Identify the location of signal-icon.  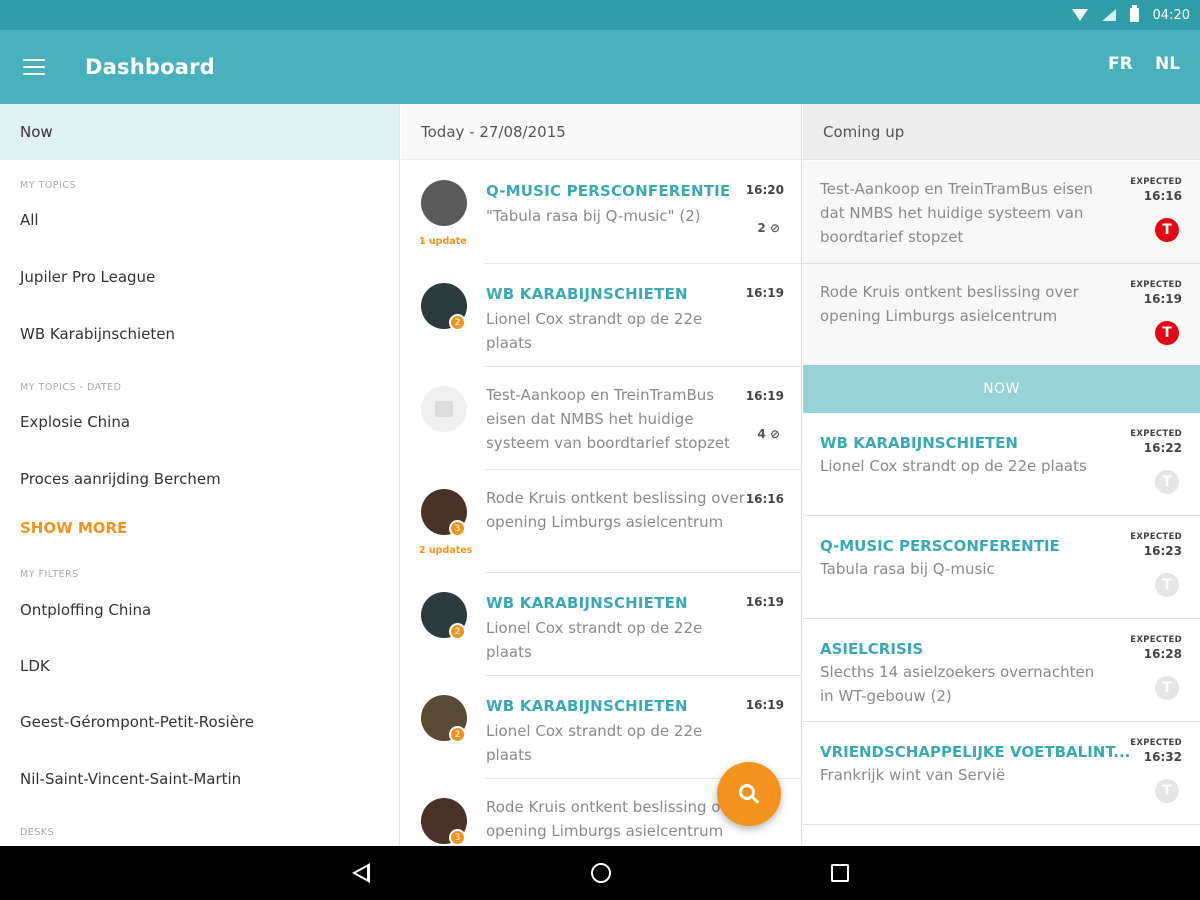
(1108, 15).